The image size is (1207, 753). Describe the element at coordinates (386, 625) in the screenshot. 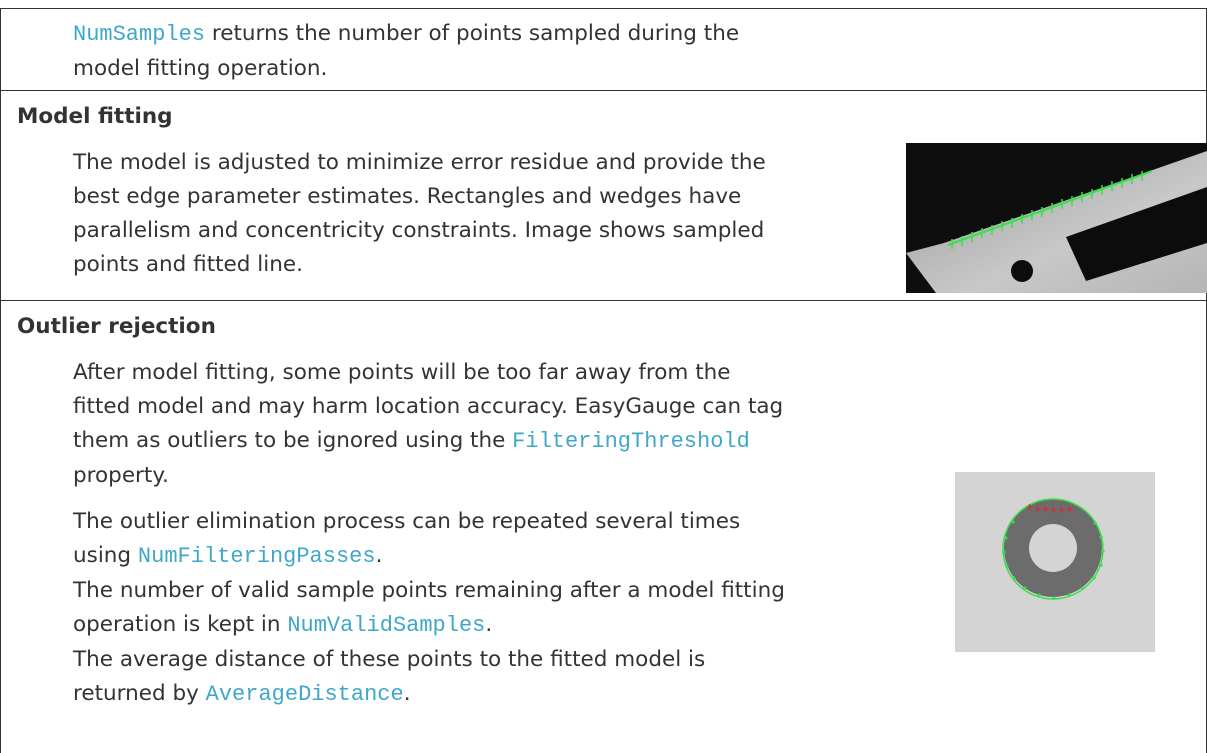

I see `numvalidsamples-link: NumValidSamples` at that location.